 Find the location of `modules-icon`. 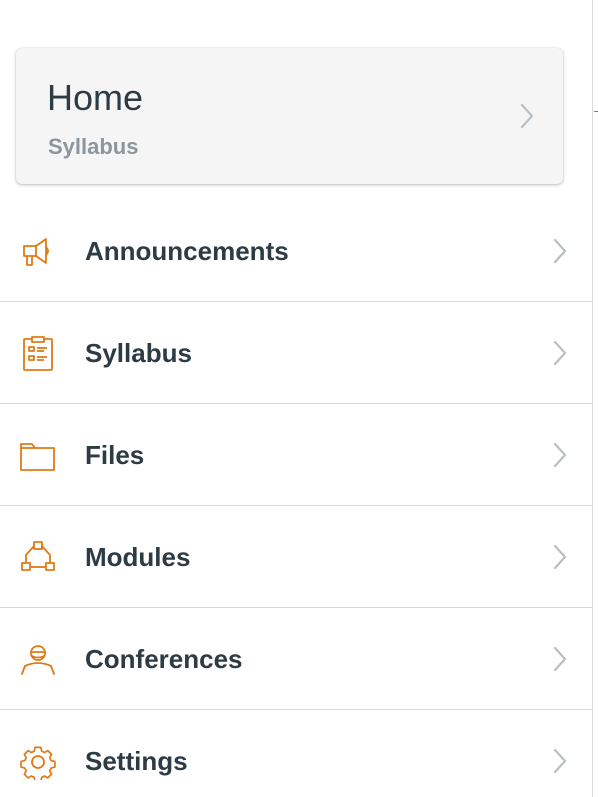

modules-icon is located at coordinates (38, 558).